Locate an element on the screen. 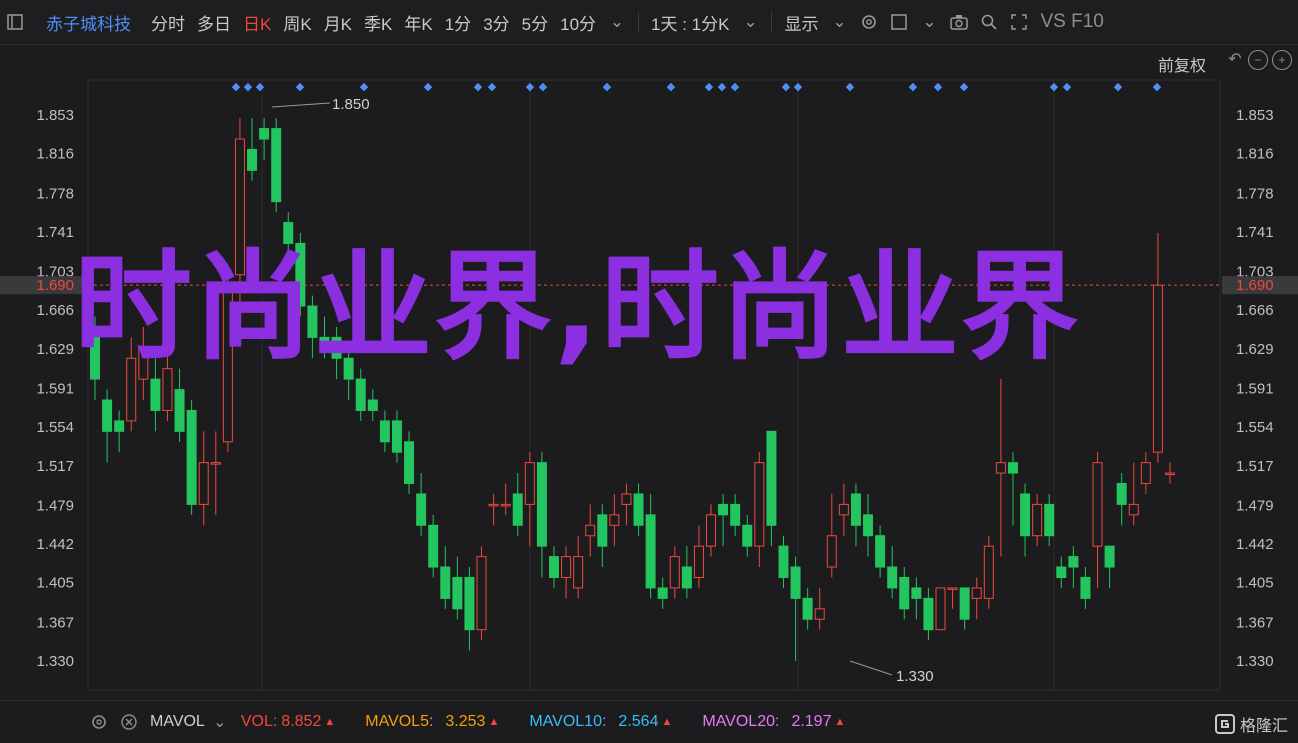 Image resolution: width=1298 pixels, height=743 pixels. logo-icon is located at coordinates (1224, 724).